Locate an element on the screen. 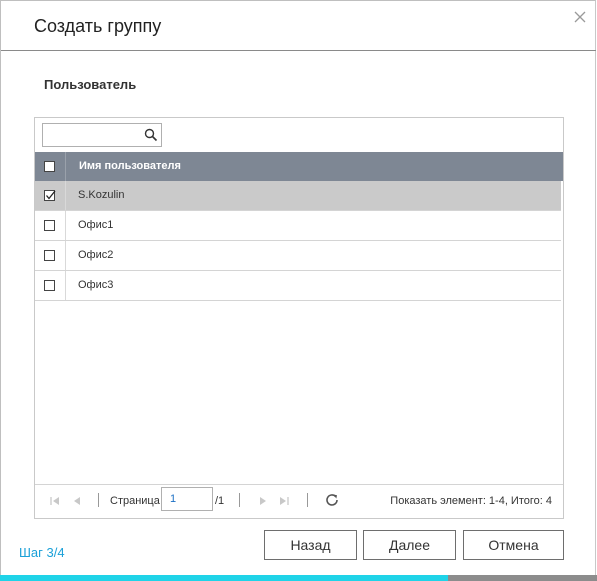 Image resolution: width=597 pixels, height=581 pixels. wizard-progress-fill is located at coordinates (224, 578).